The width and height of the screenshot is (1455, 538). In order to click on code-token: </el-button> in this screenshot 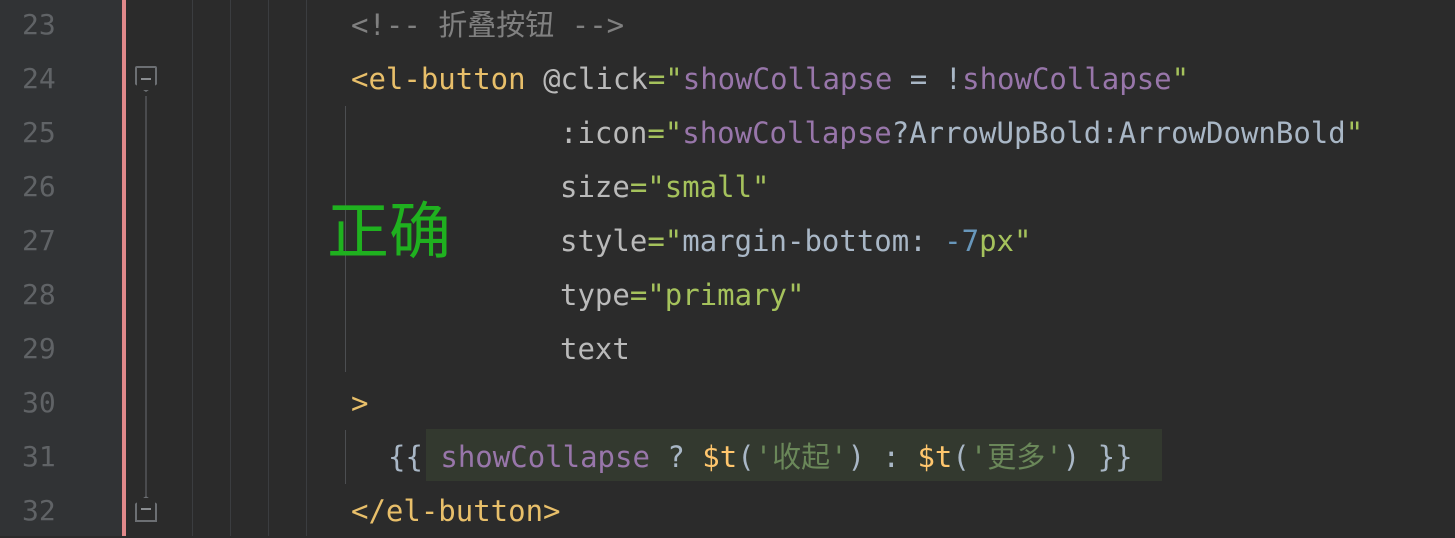, I will do `click(456, 511)`.